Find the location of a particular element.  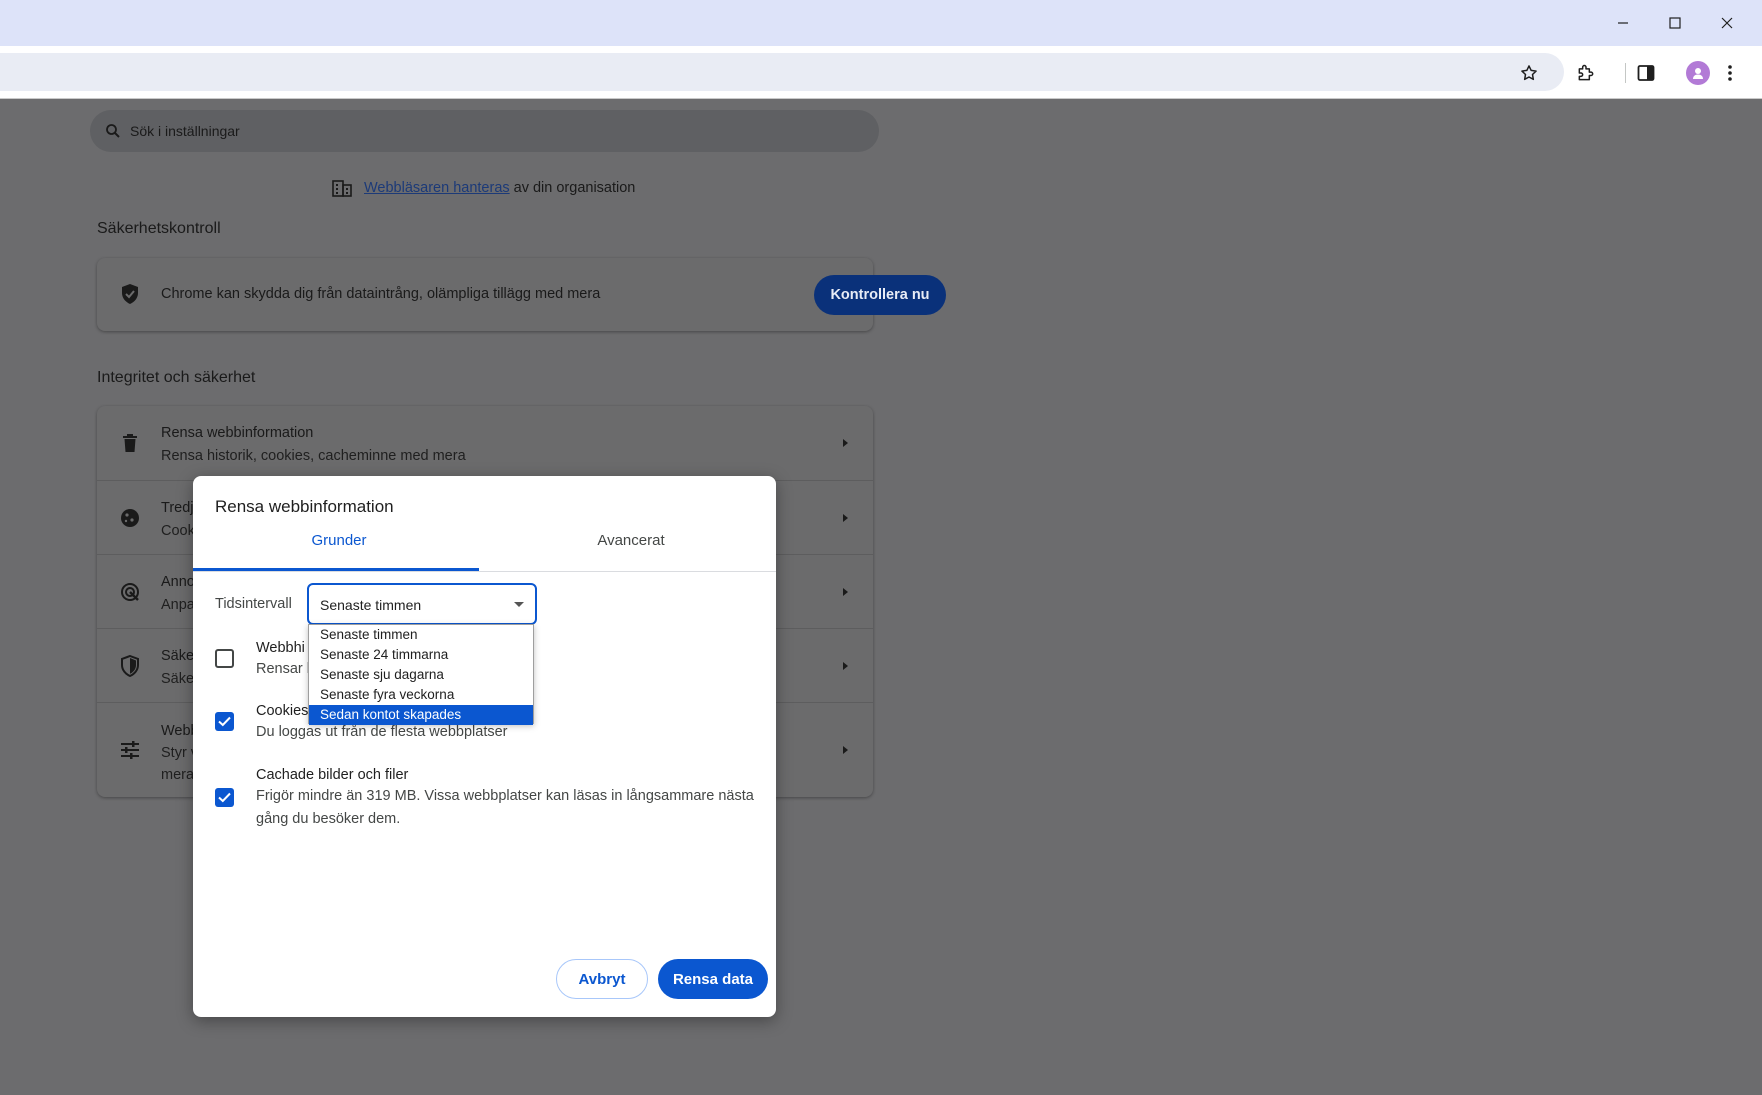

minimize-icon is located at coordinates (1623, 23).